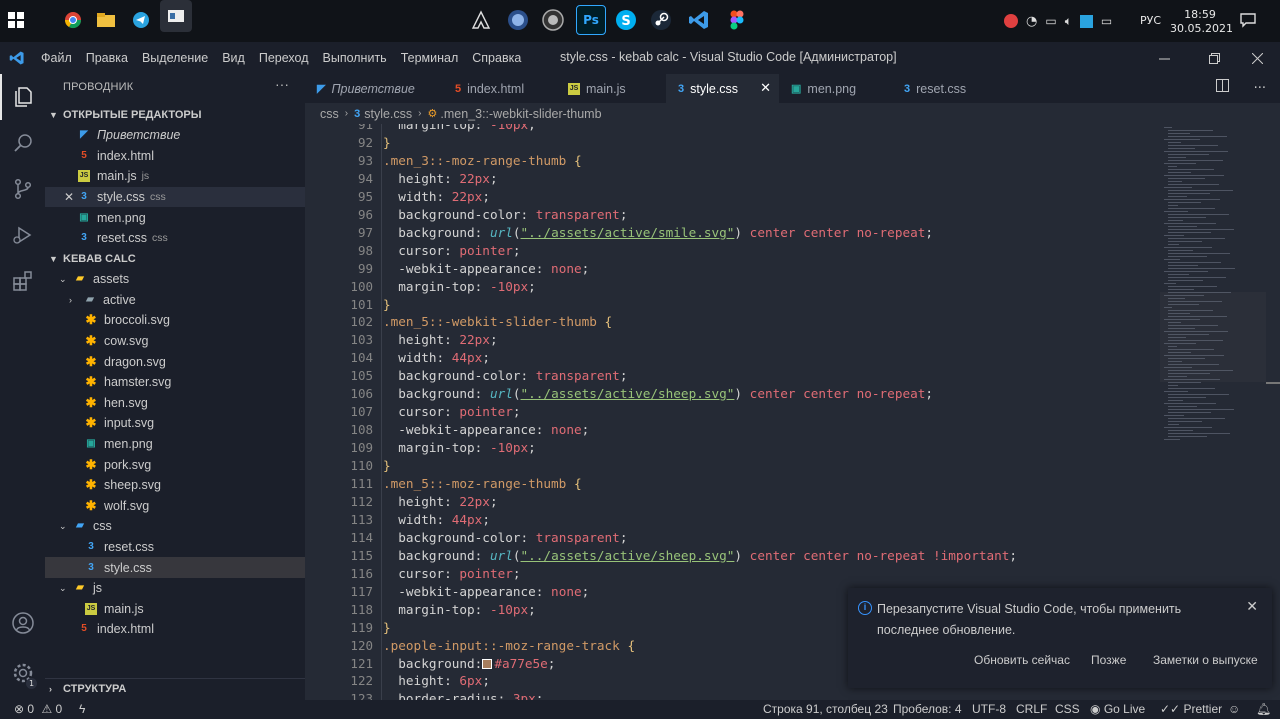  Describe the element at coordinates (1257, 58) in the screenshot. I see `close-window-button` at that location.